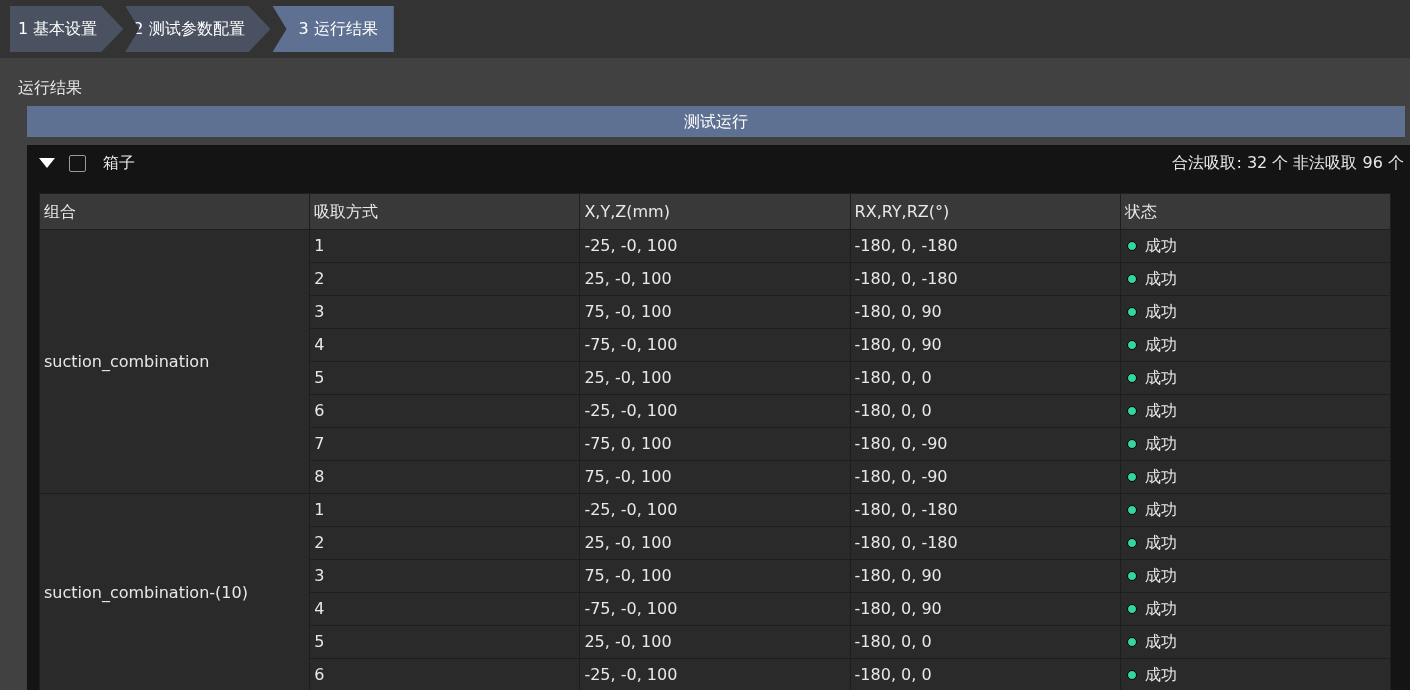 This screenshot has width=1410, height=690. What do you see at coordinates (444, 211) in the screenshot?
I see `column-header: 吸取方式` at bounding box center [444, 211].